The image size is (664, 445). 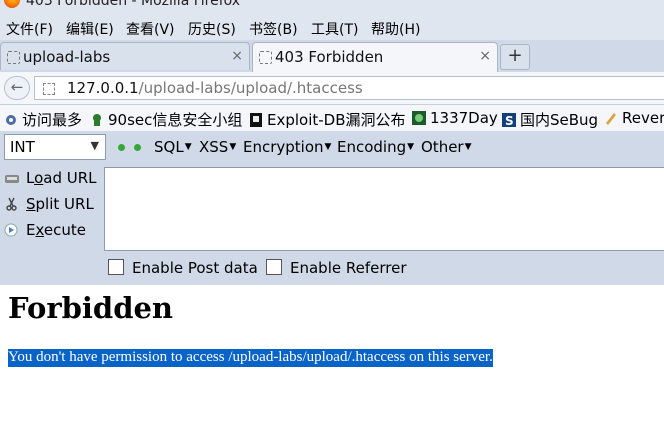 I want to click on execute-button: Execute, so click(x=45, y=230).